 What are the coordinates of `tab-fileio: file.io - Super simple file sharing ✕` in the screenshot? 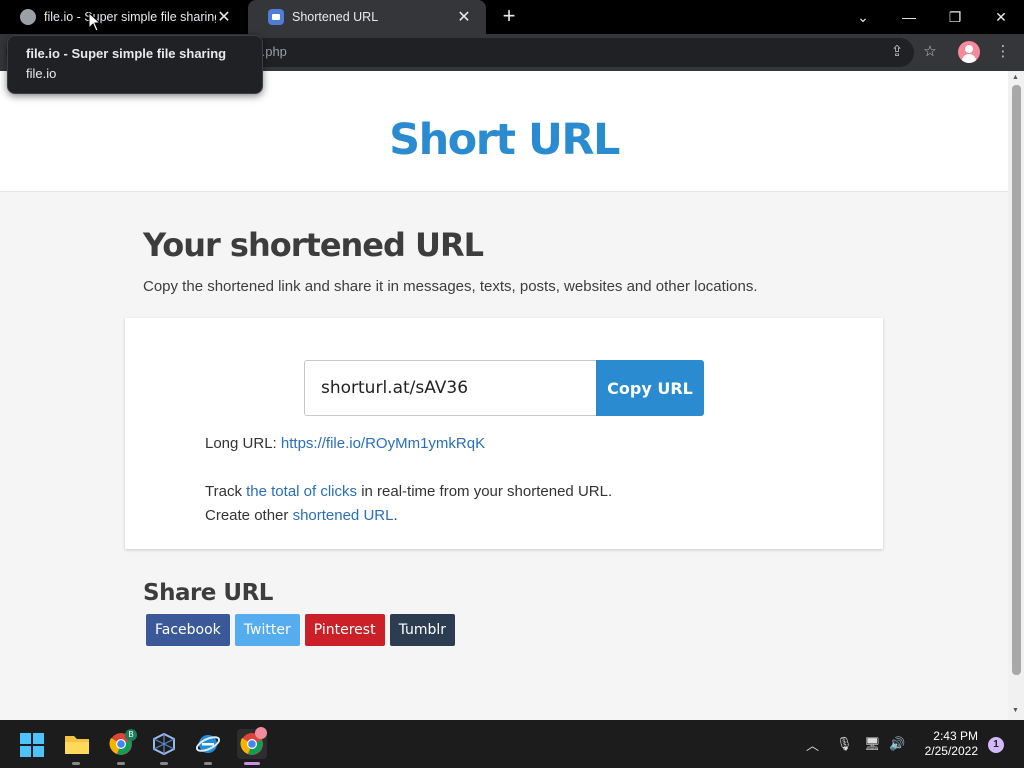 It's located at (123, 17).